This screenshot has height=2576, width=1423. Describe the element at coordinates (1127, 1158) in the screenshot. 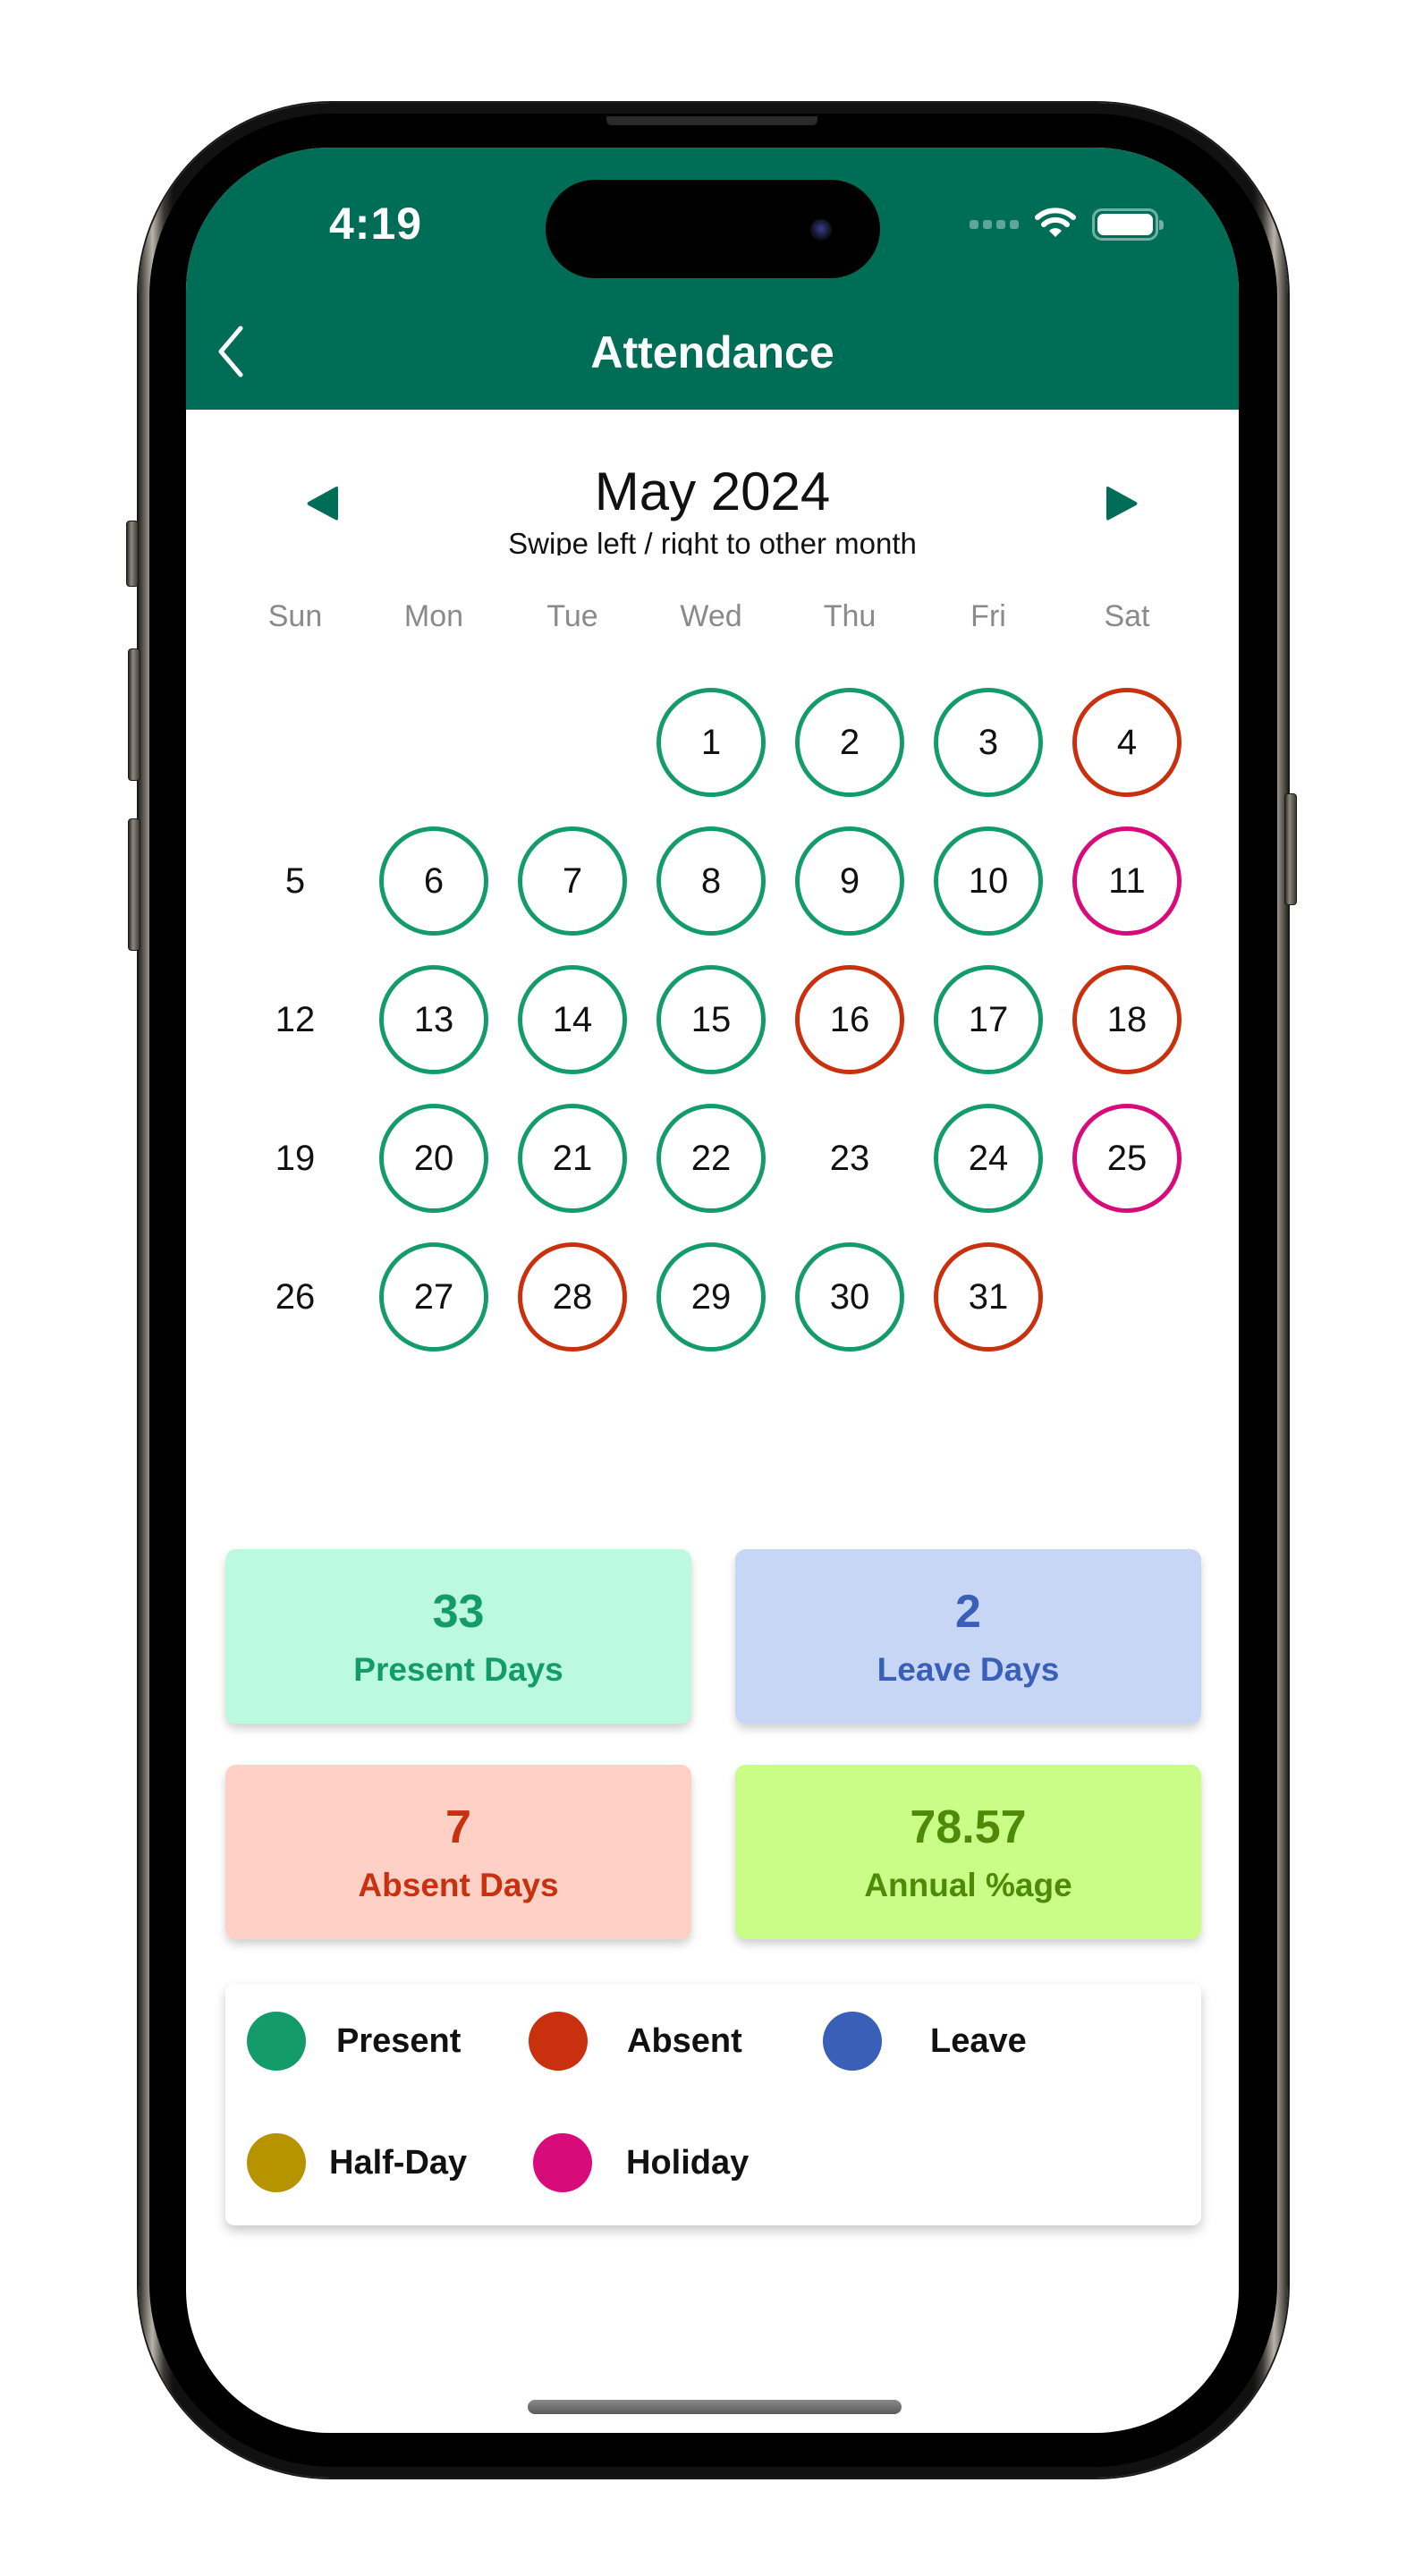

I see `calendar-day-25: 25` at that location.